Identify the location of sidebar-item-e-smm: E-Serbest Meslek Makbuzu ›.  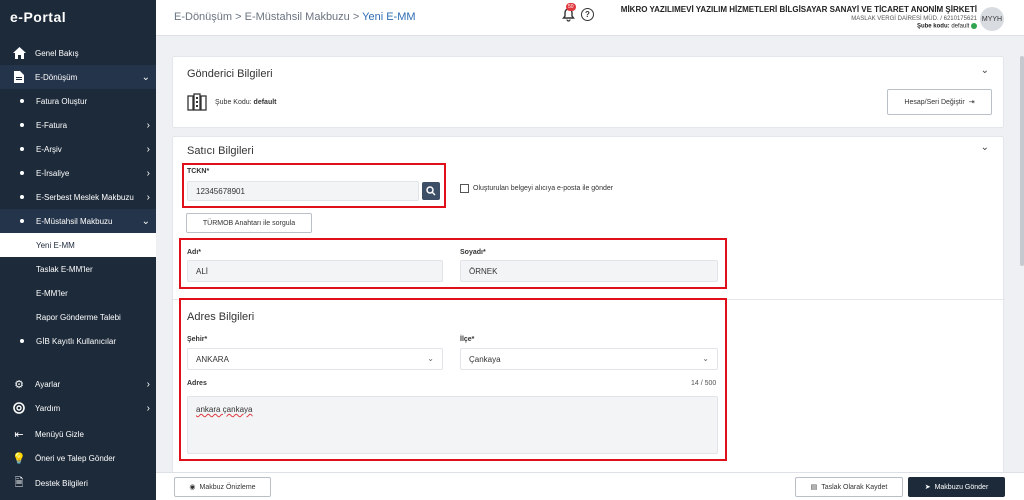
(78, 197).